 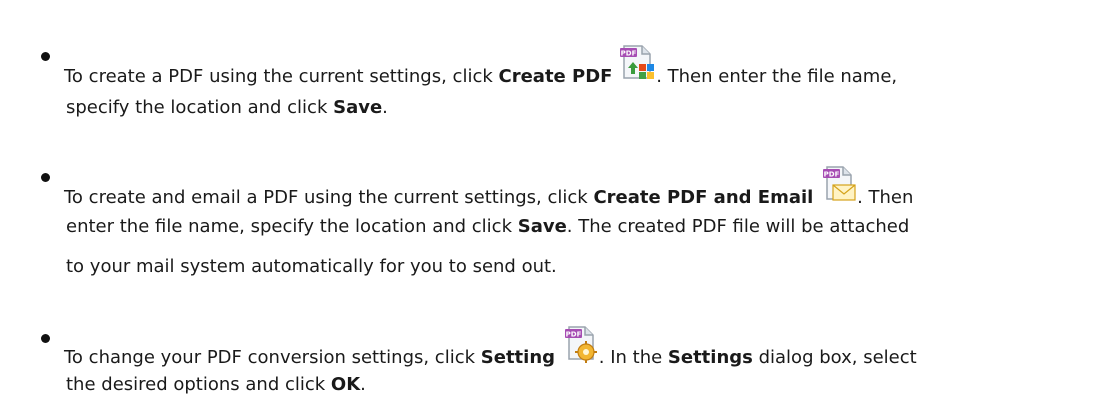 I want to click on create-pdf-and-email-label: Create PDF and Email, so click(x=703, y=197).